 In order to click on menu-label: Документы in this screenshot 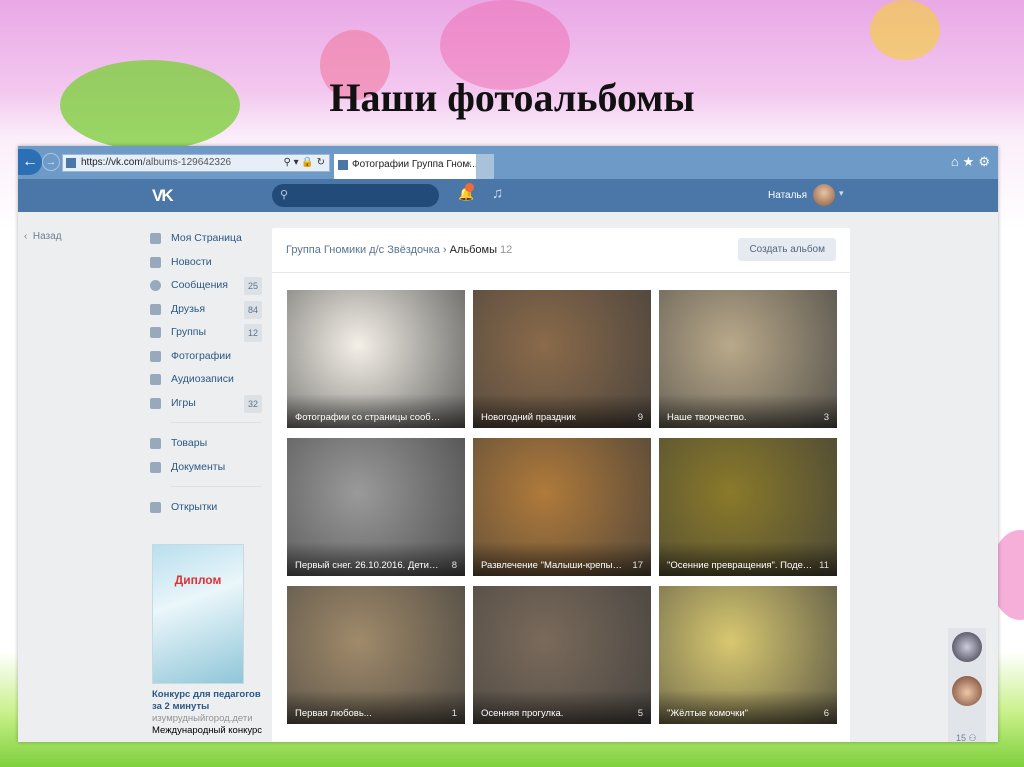, I will do `click(198, 466)`.